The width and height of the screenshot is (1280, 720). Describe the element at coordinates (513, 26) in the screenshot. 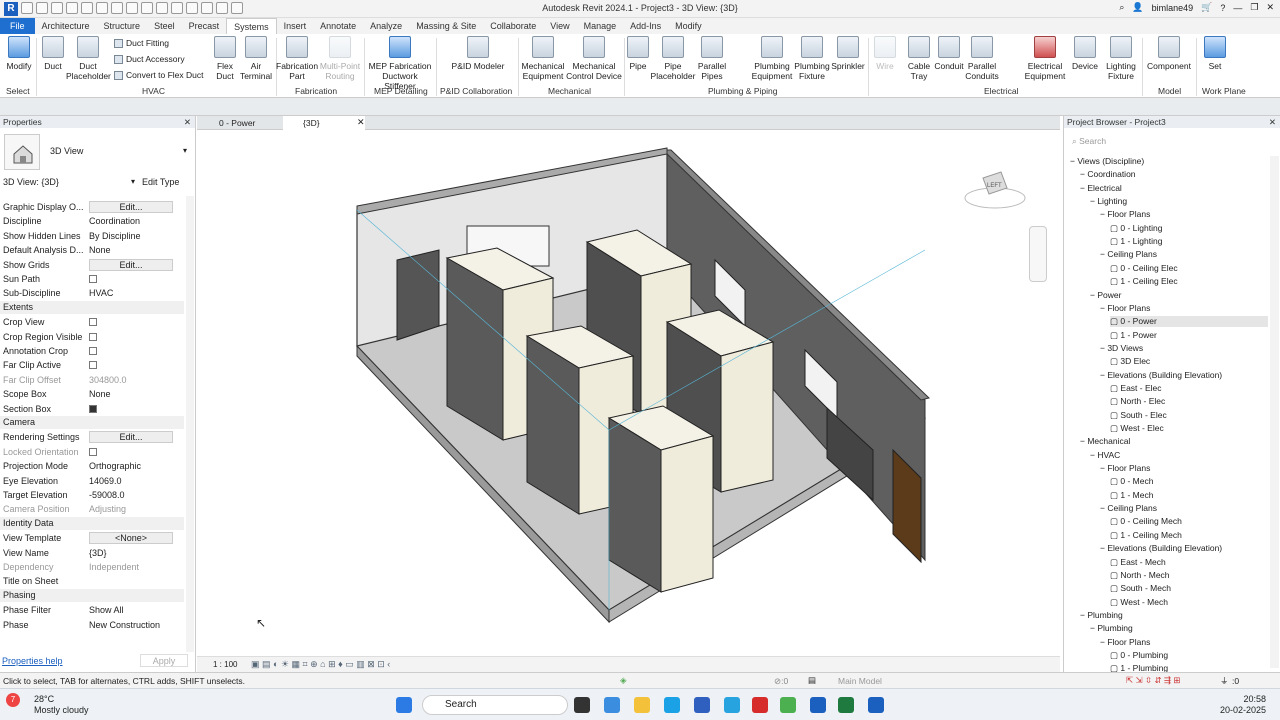

I see `tab-collaborate: Collaborate` at that location.